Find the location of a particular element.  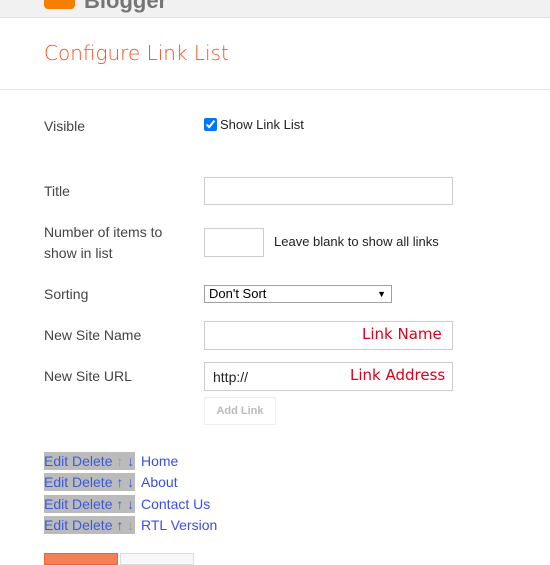

title-input is located at coordinates (328, 191).